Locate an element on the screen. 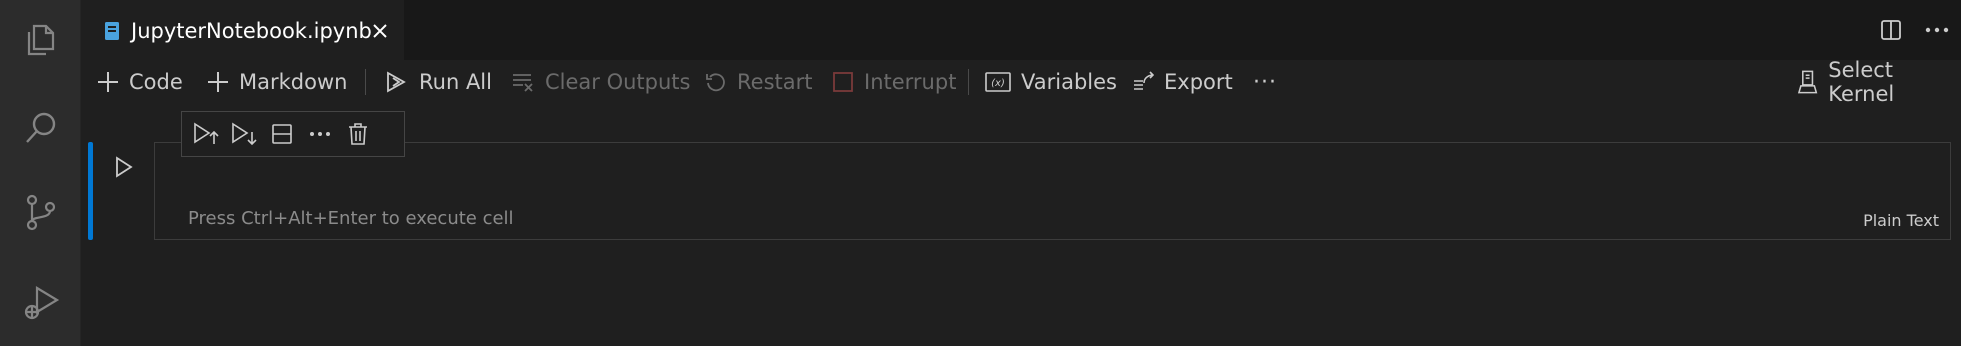 Image resolution: width=1961 pixels, height=346 pixels. delete-cell-button is located at coordinates (358, 134).